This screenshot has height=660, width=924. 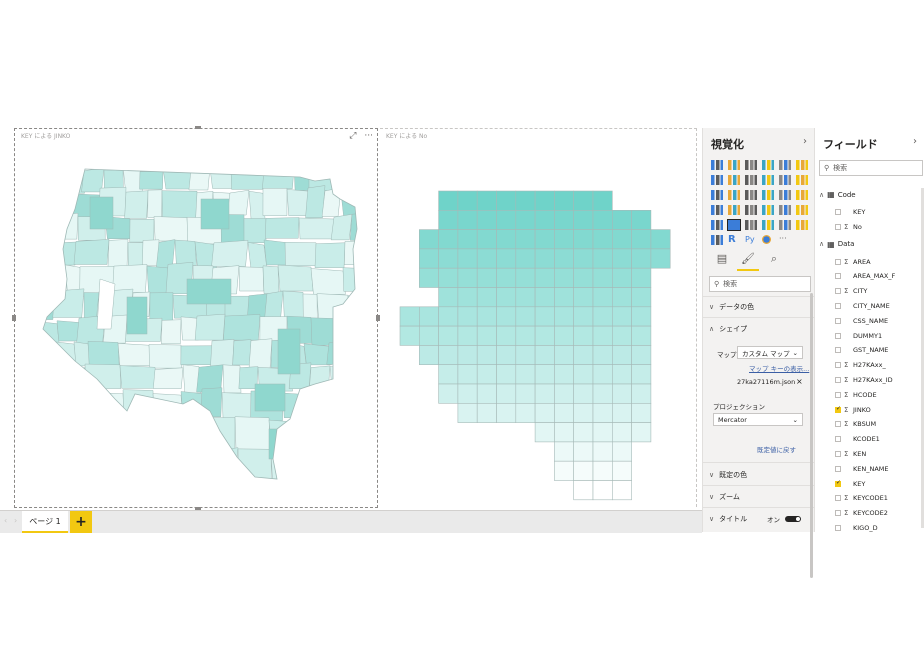 I want to click on projection-select: Mercator ⌄, so click(x=758, y=419).